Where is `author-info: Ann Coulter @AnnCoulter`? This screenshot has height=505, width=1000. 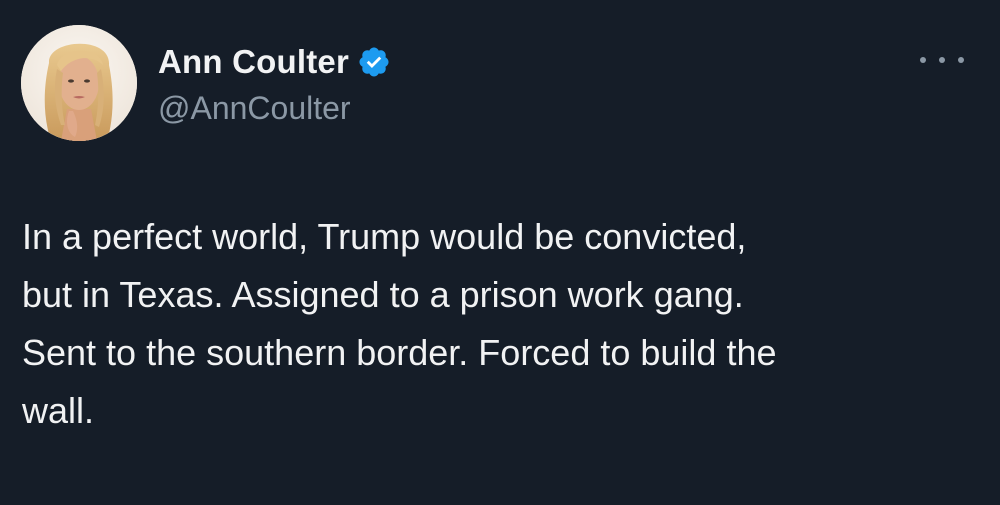
author-info: Ann Coulter @AnnCoulter is located at coordinates (274, 83).